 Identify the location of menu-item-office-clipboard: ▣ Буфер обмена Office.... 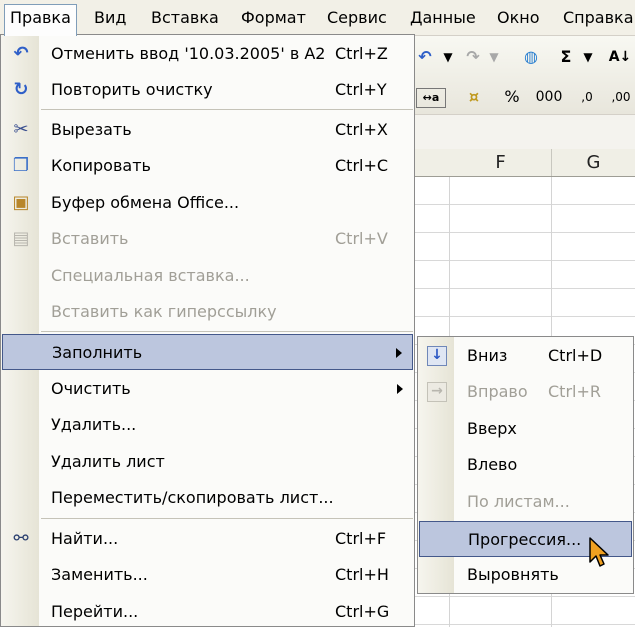
(207, 203).